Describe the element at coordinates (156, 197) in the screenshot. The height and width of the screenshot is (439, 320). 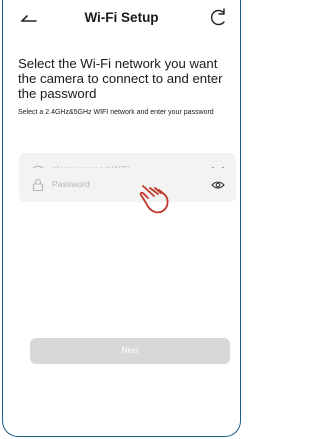
I see `pointing-hand-icon` at that location.